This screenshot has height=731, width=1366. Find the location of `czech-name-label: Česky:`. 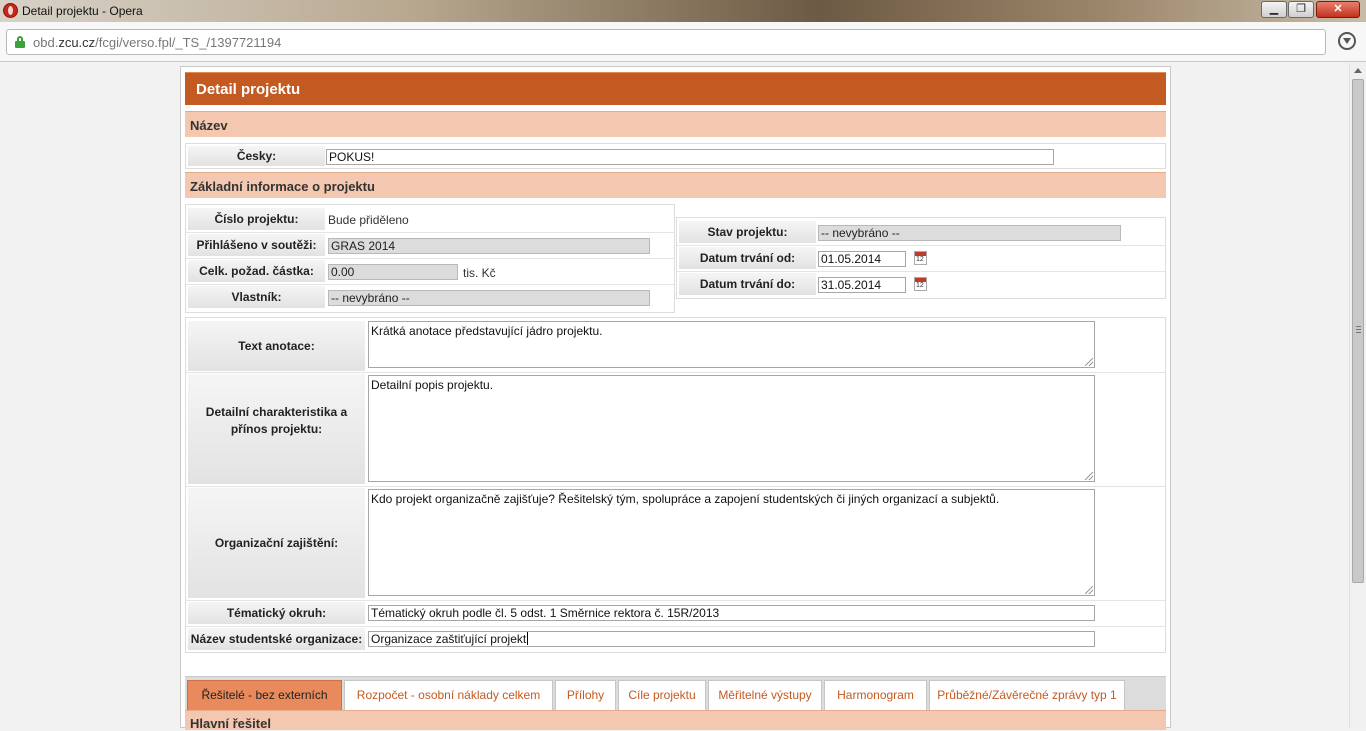

czech-name-label: Česky: is located at coordinates (256, 156).